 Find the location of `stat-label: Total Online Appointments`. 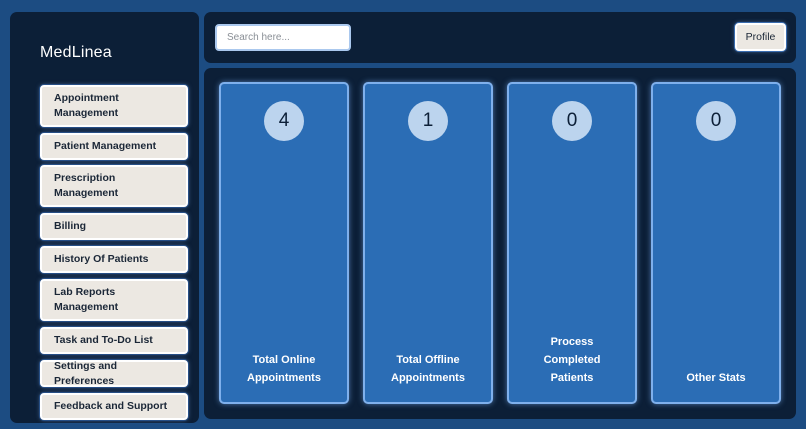

stat-label: Total Online Appointments is located at coordinates (284, 369).